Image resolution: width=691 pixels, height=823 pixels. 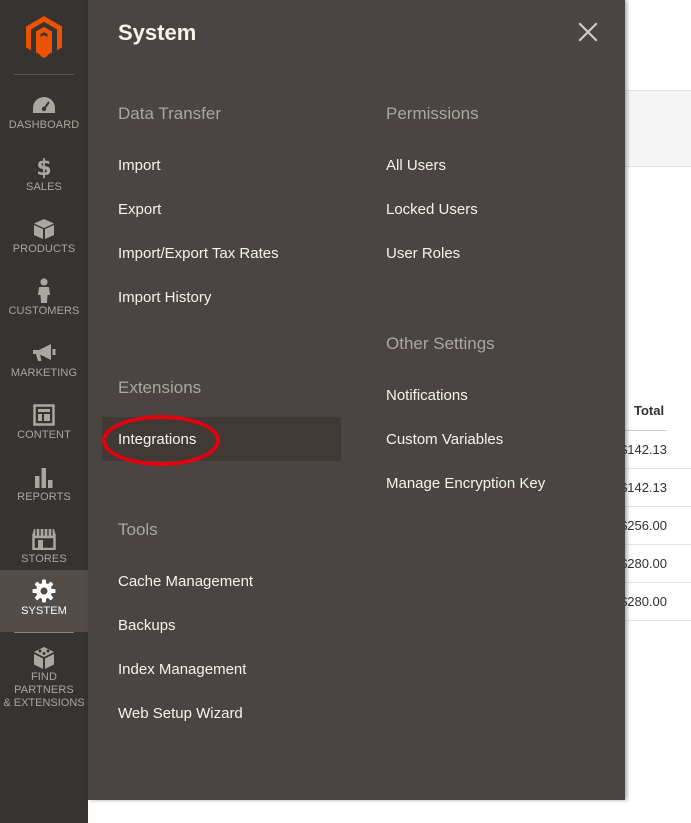 I want to click on close-panel-button, so click(x=588, y=32).